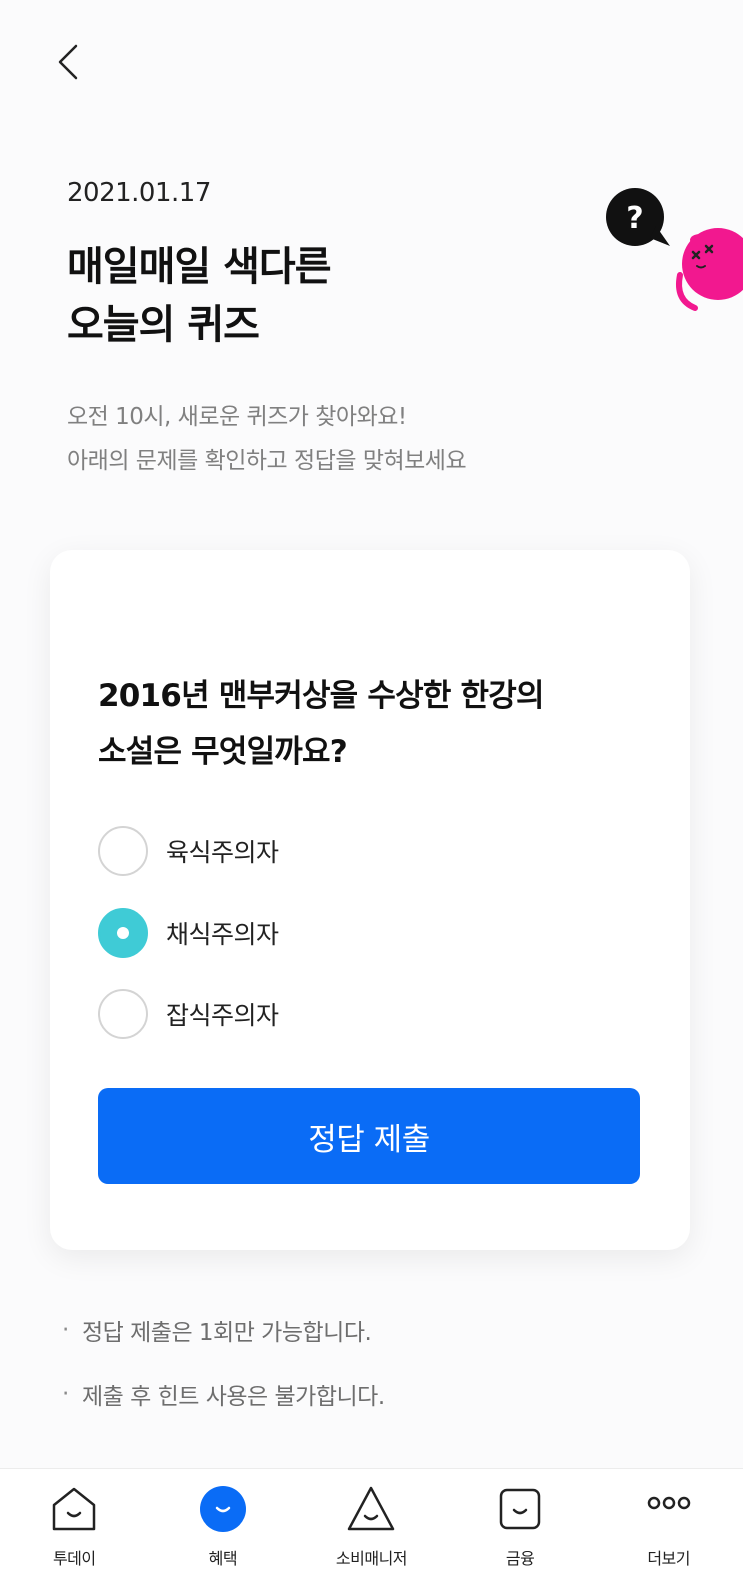  I want to click on question-line-2: 소설은 무엇일까요?, so click(223, 752).